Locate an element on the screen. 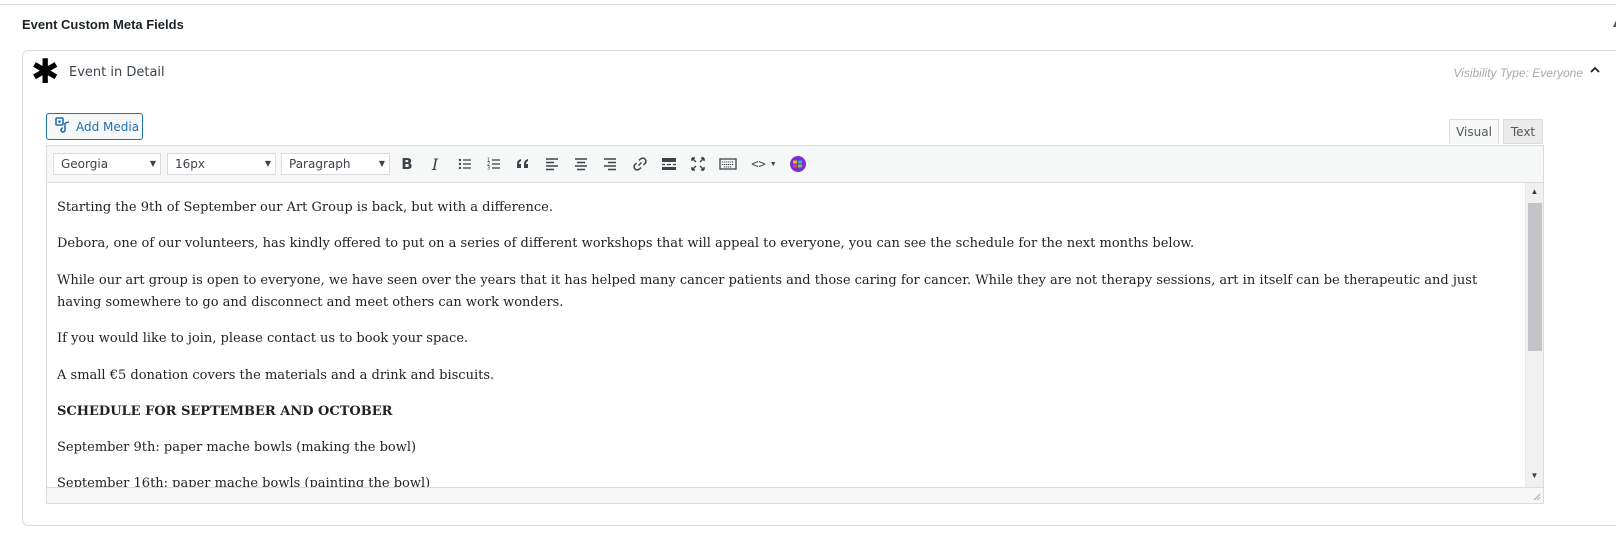  link-icon is located at coordinates (640, 164).